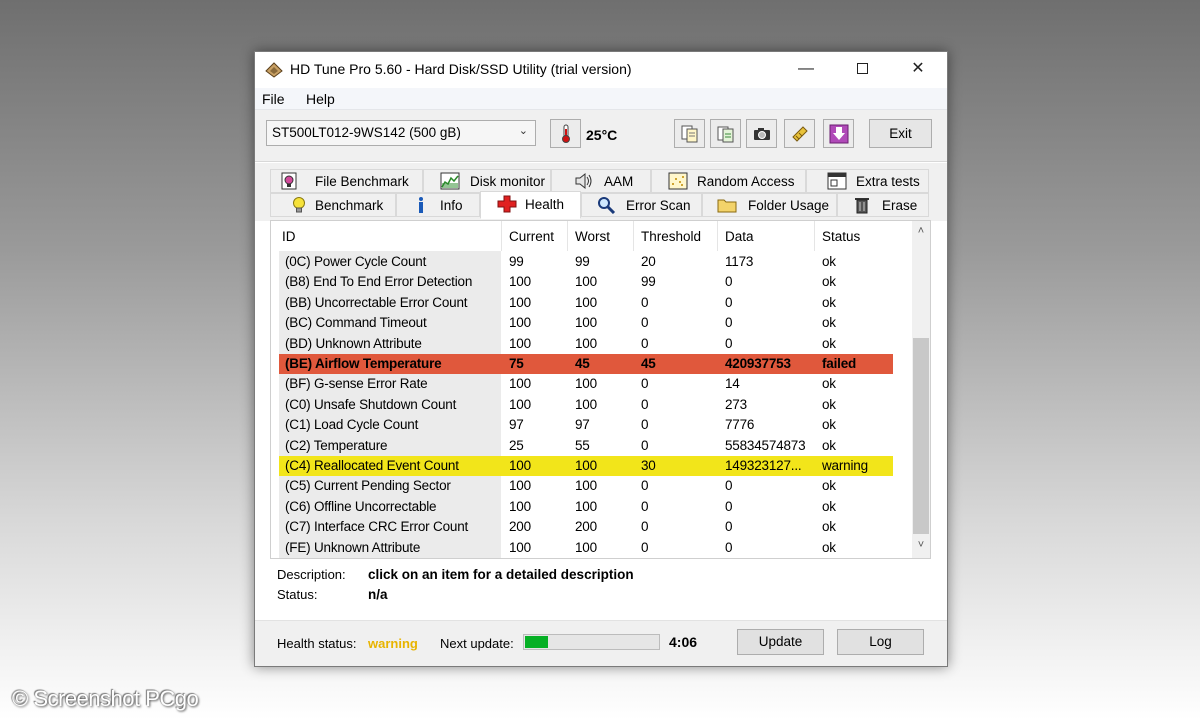  I want to click on scroll-down-icon: ˅, so click(921, 547).